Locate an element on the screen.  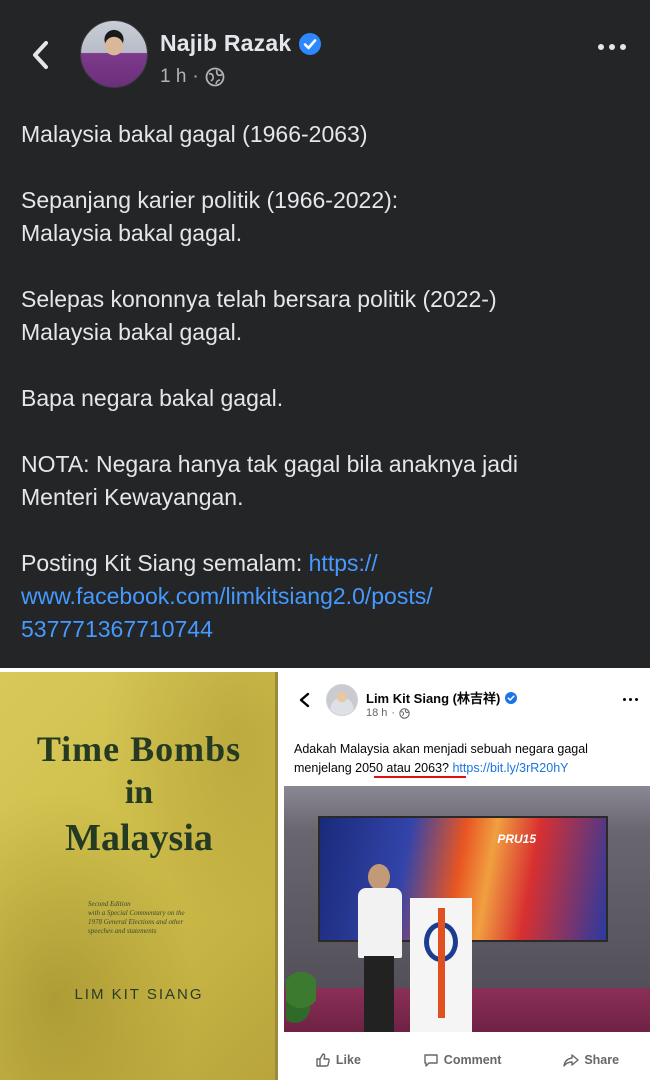
book-edition-line: with a Special Commentary on the is located at coordinates (136, 913).